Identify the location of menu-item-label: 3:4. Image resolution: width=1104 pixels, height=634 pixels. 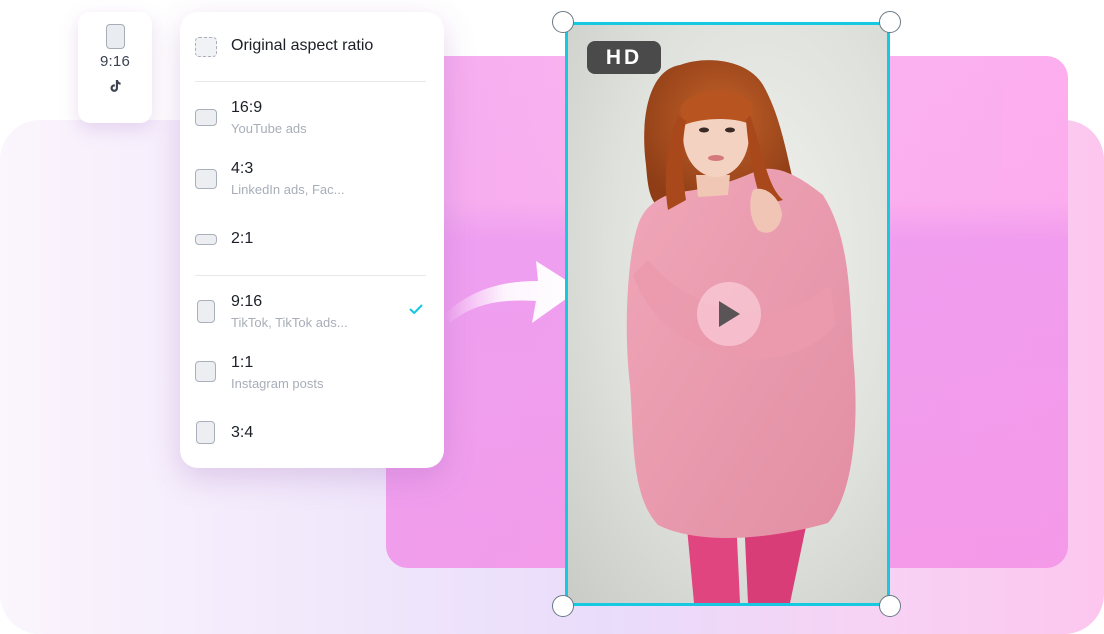
(242, 432).